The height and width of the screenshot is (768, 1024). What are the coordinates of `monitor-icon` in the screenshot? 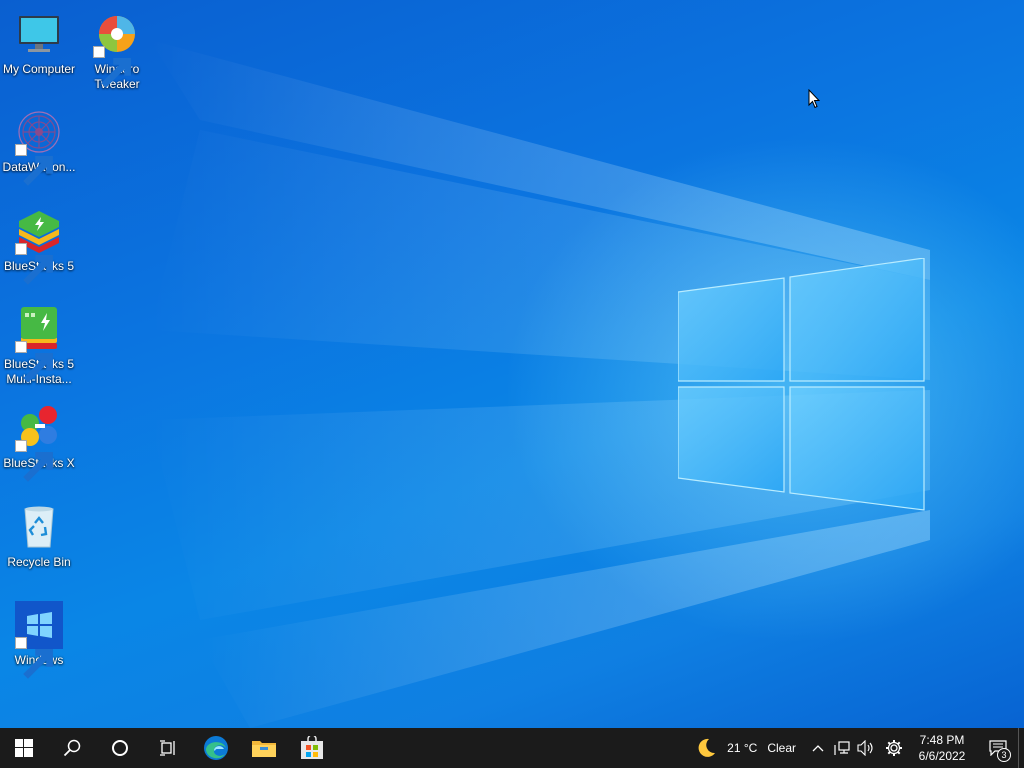 It's located at (39, 34).